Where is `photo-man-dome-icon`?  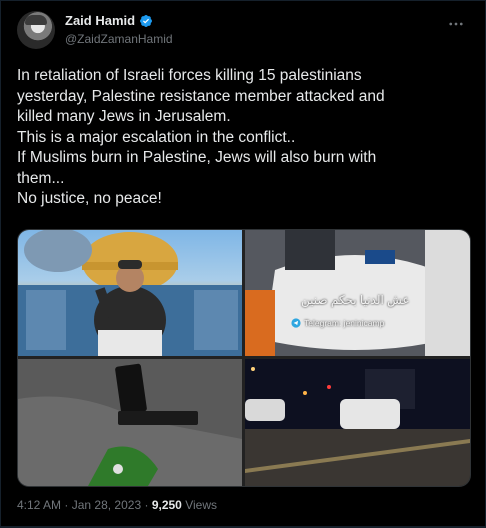
photo-man-dome-icon is located at coordinates (130, 293).